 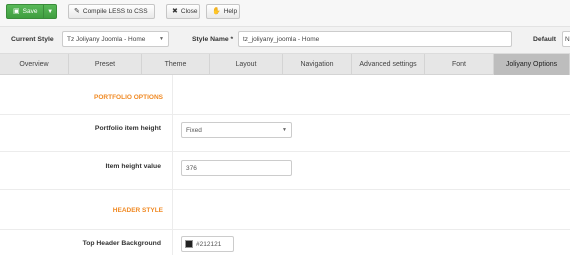 I want to click on close-label: Close, so click(x=189, y=11).